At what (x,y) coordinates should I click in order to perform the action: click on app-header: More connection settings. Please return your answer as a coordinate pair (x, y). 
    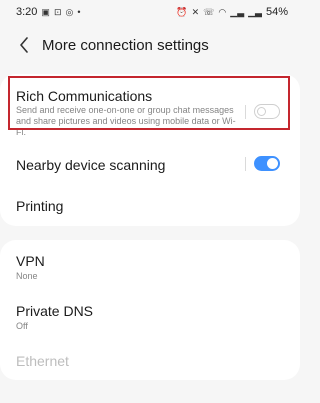
    Looking at the image, I should click on (150, 45).